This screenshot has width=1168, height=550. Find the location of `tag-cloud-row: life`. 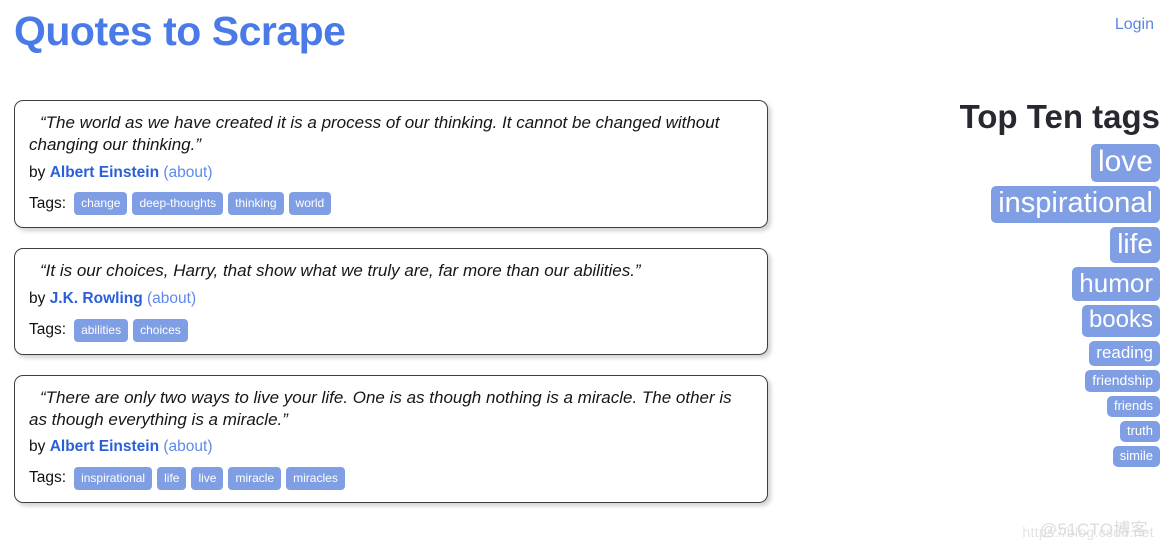

tag-cloud-row: life is located at coordinates (1030, 244).